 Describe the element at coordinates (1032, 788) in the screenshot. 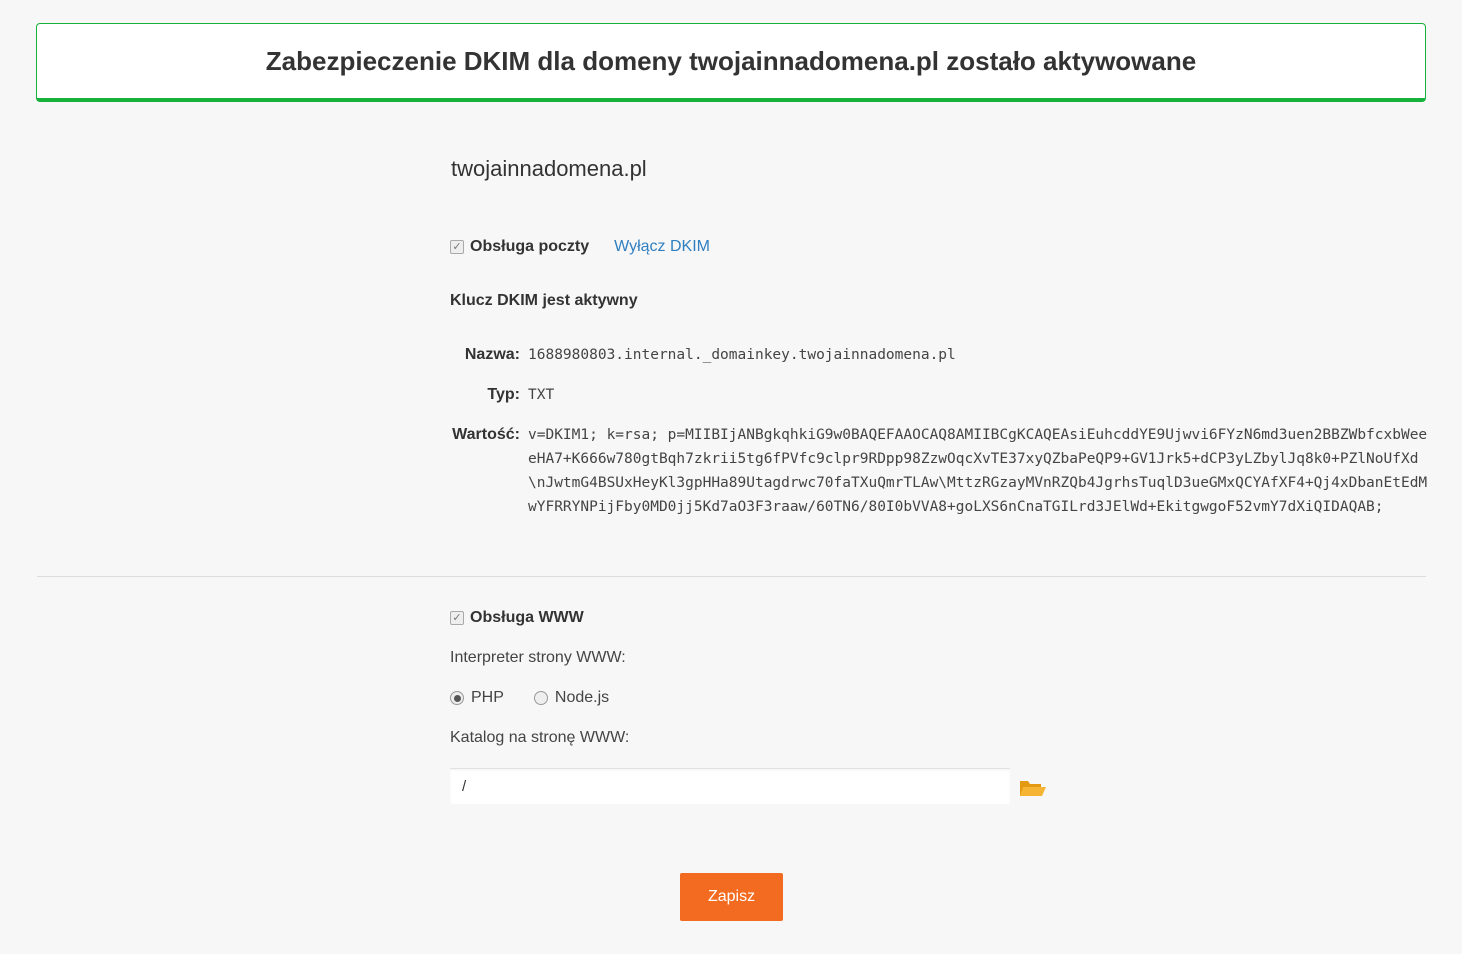

I see `folder-open-icon` at that location.